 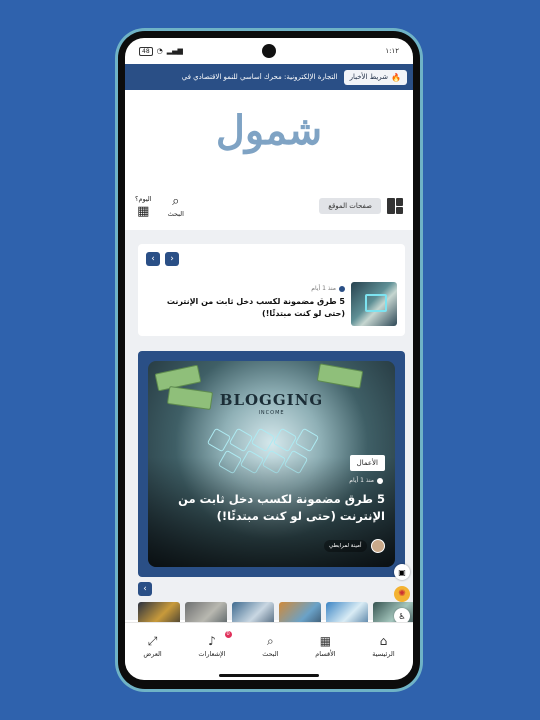 I want to click on battery-icon: 48, so click(x=146, y=51).